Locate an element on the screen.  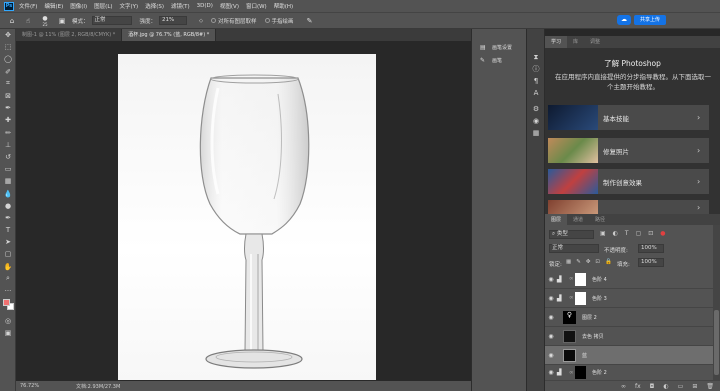
strength-input: 21% is located at coordinates (173, 20).